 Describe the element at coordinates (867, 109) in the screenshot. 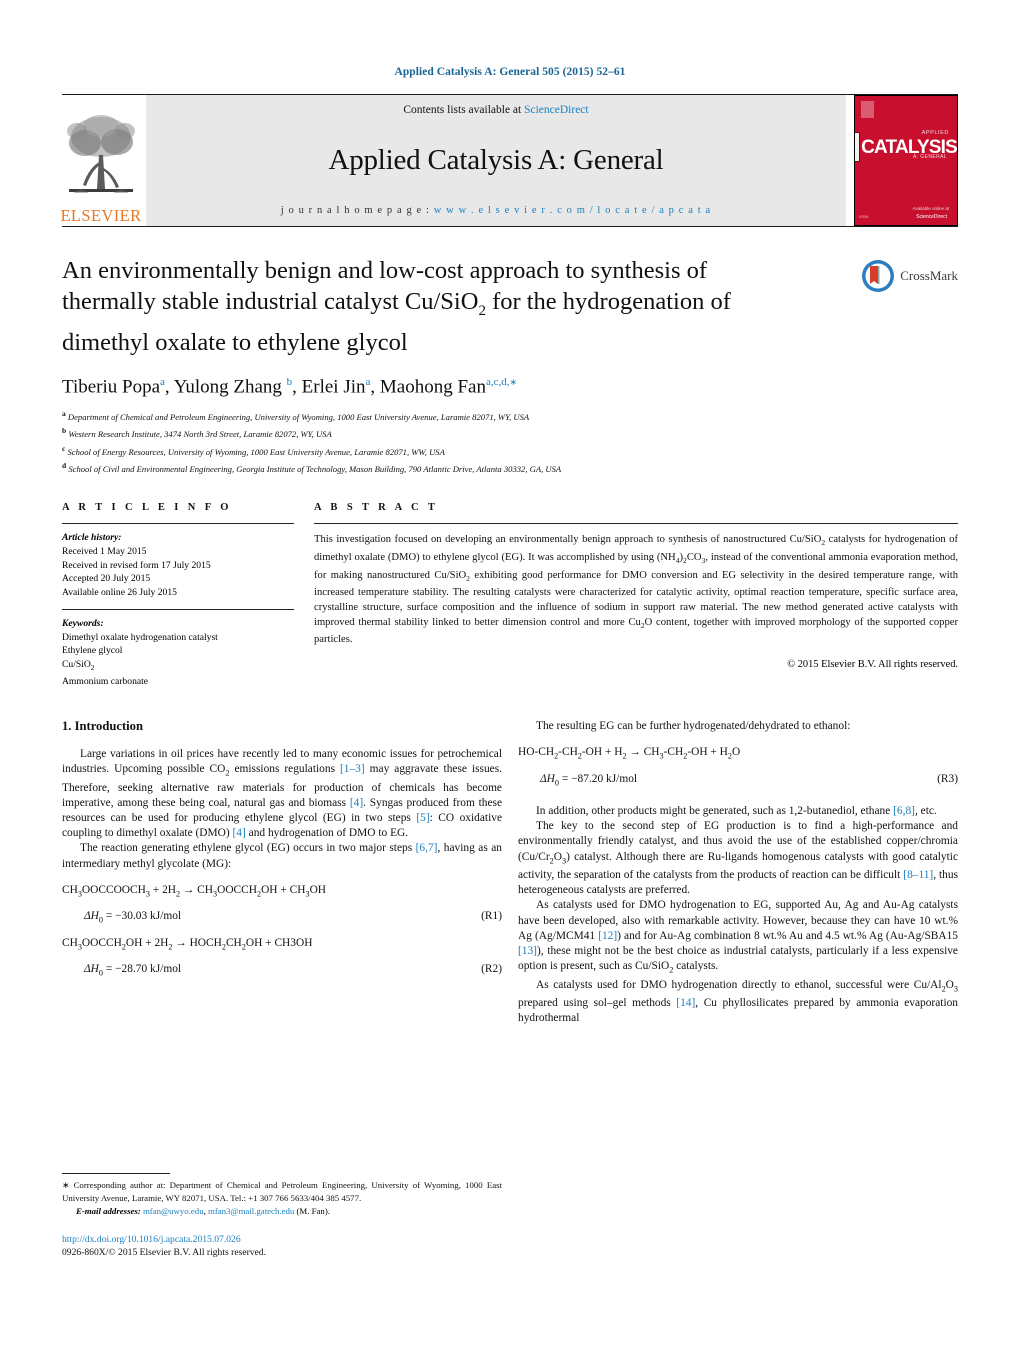

I see `cover-elsevier-icon` at that location.